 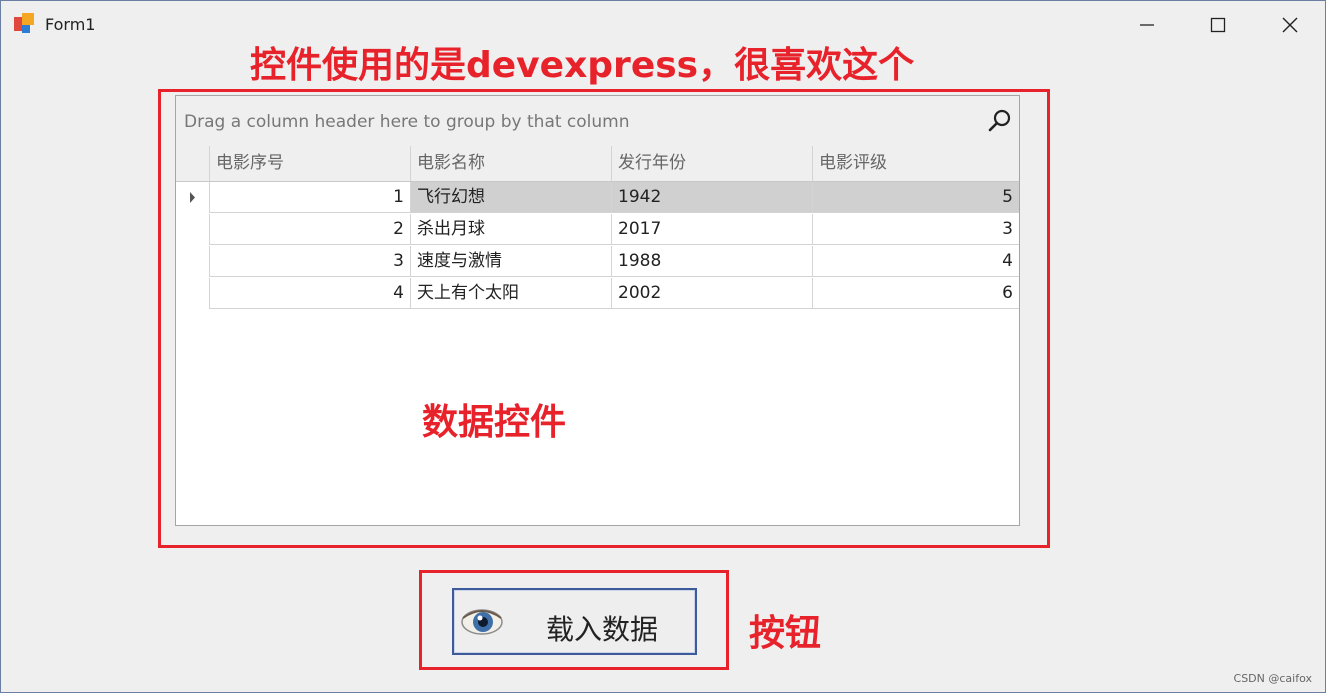 What do you see at coordinates (602, 629) in the screenshot?
I see `load-data-button-label: 载入数据` at bounding box center [602, 629].